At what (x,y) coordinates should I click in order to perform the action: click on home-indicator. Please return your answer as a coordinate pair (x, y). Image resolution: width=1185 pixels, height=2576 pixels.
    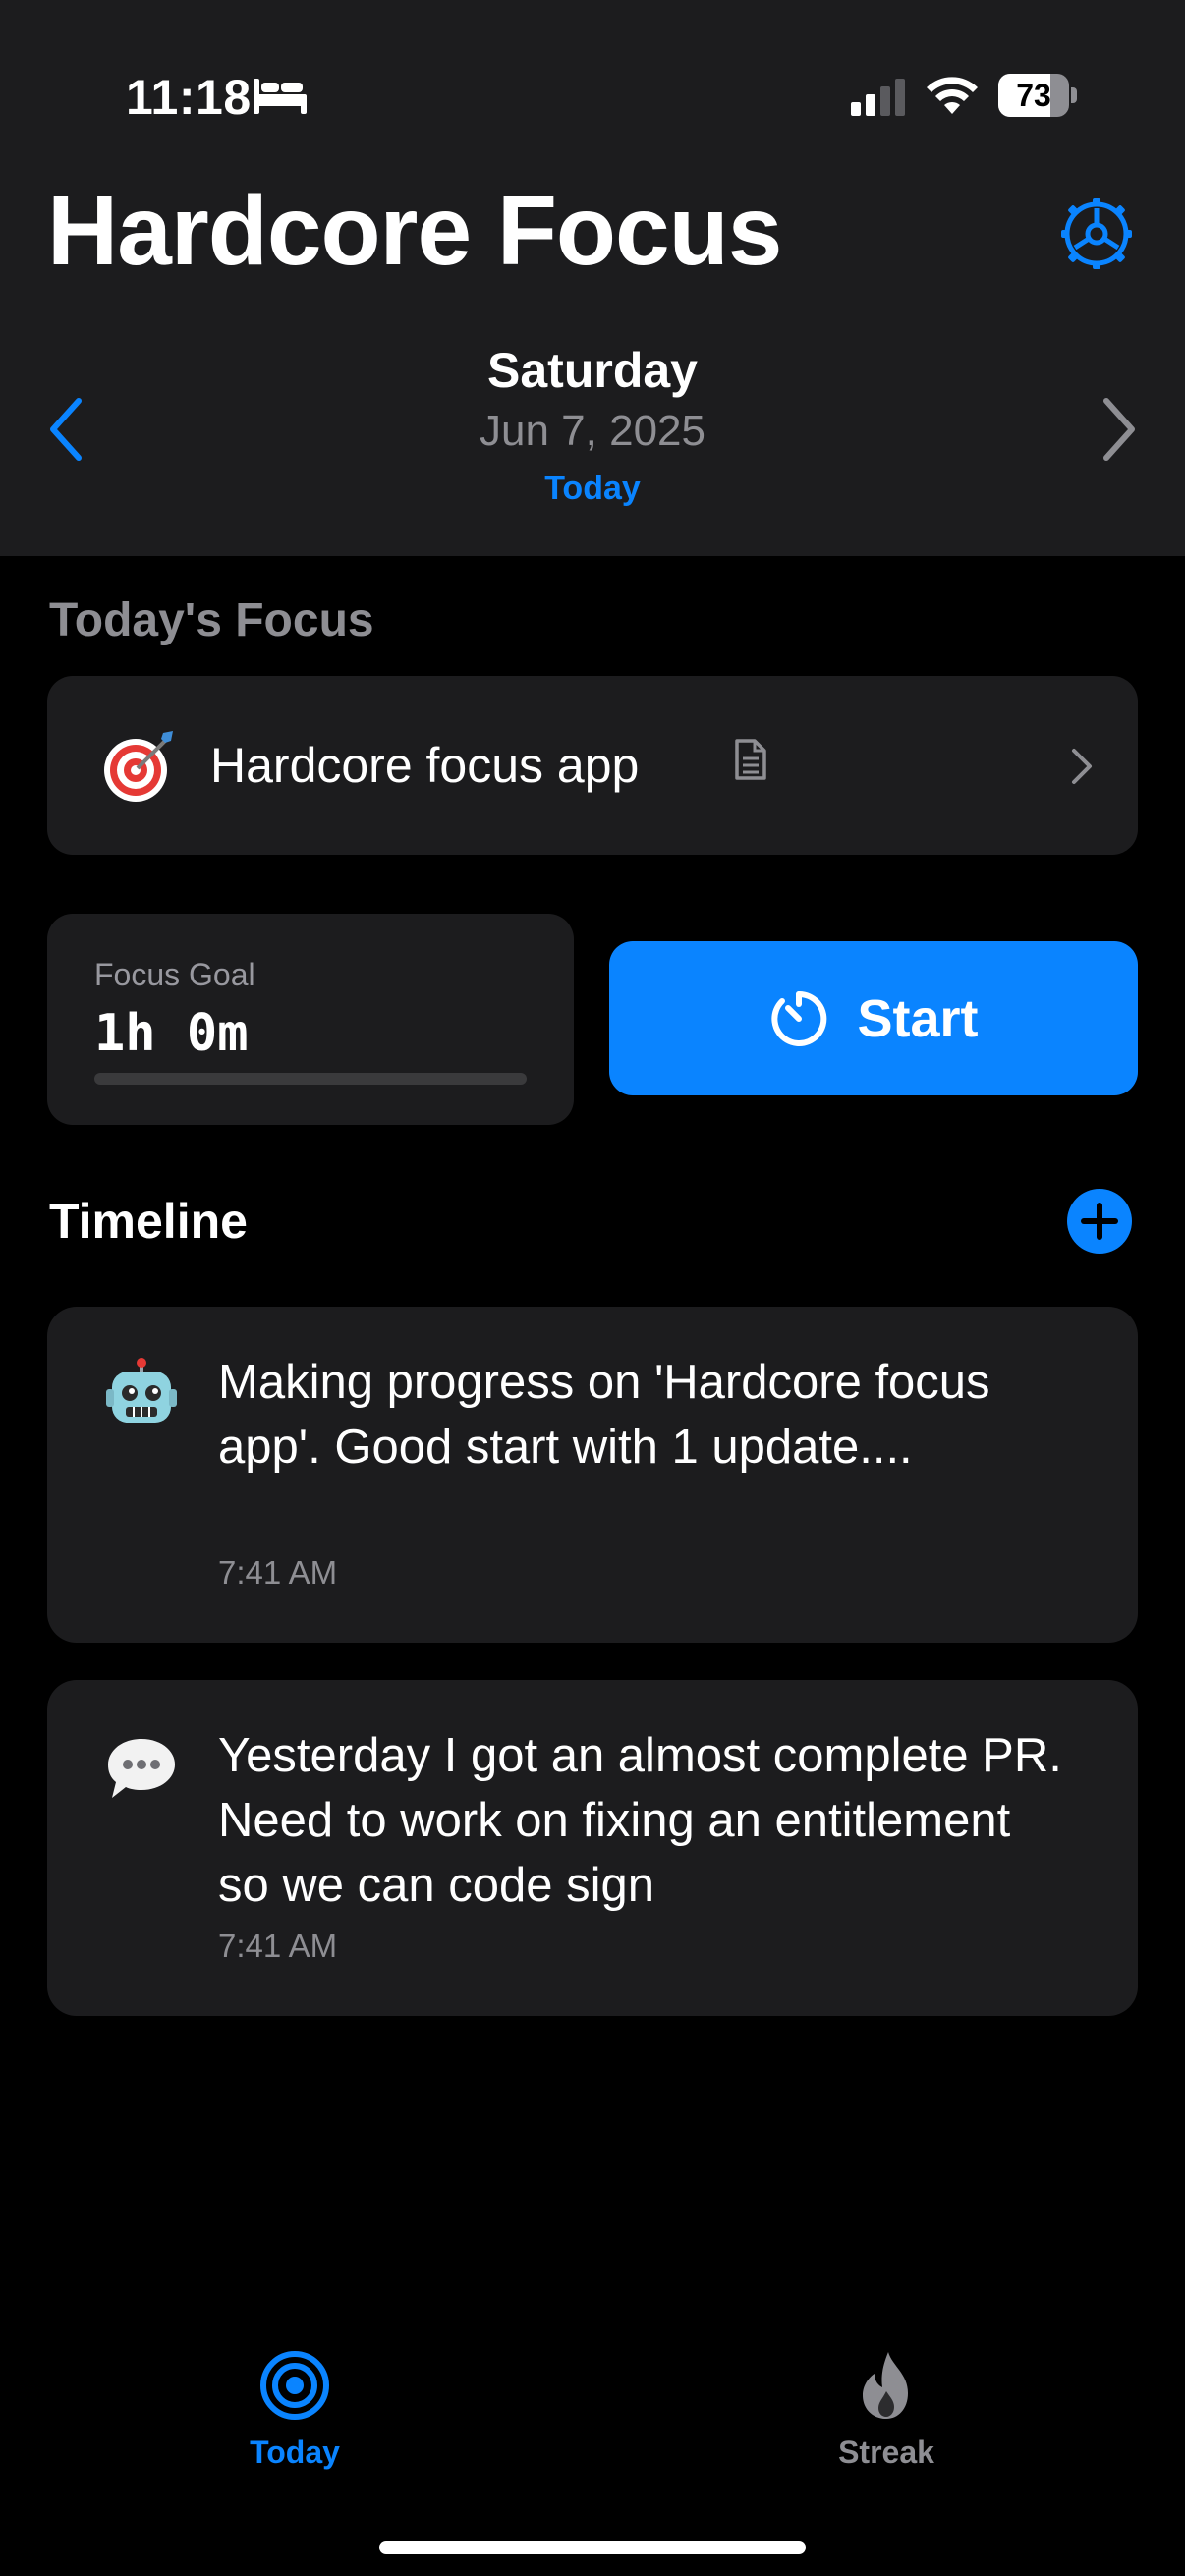
    Looking at the image, I should click on (592, 2547).